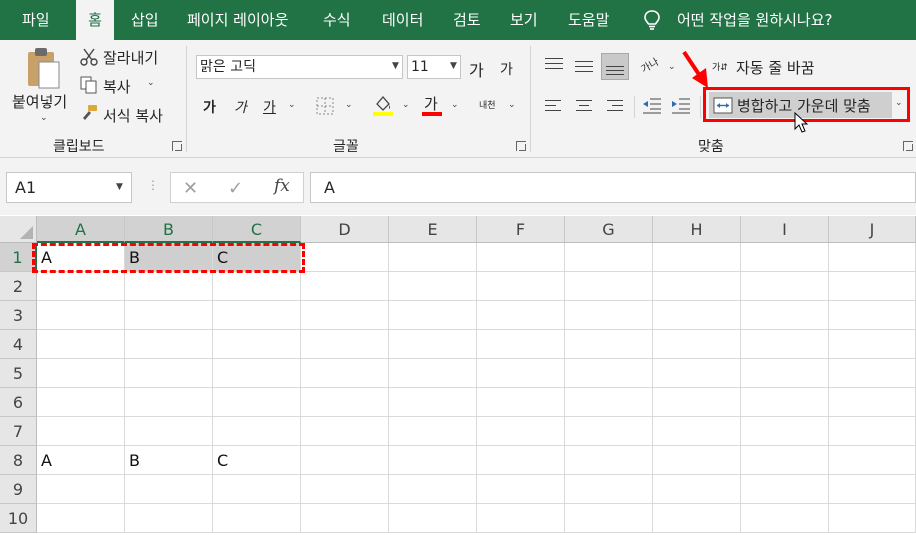 The width and height of the screenshot is (916, 535). What do you see at coordinates (169, 344) in the screenshot?
I see `cell-b4` at bounding box center [169, 344].